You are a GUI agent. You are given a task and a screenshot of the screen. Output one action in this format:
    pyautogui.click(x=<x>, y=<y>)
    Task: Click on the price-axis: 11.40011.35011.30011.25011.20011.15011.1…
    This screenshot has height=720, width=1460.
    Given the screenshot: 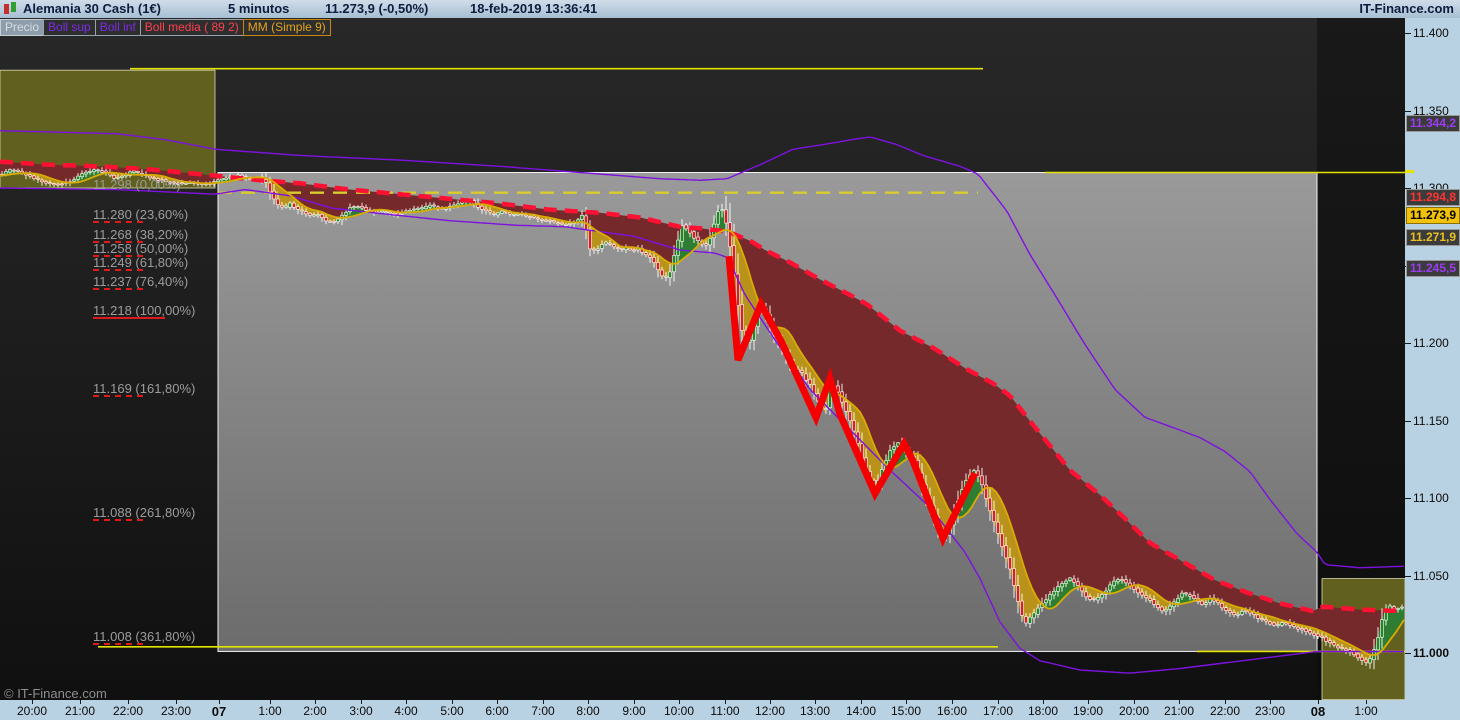 What is the action you would take?
    pyautogui.click(x=1432, y=359)
    